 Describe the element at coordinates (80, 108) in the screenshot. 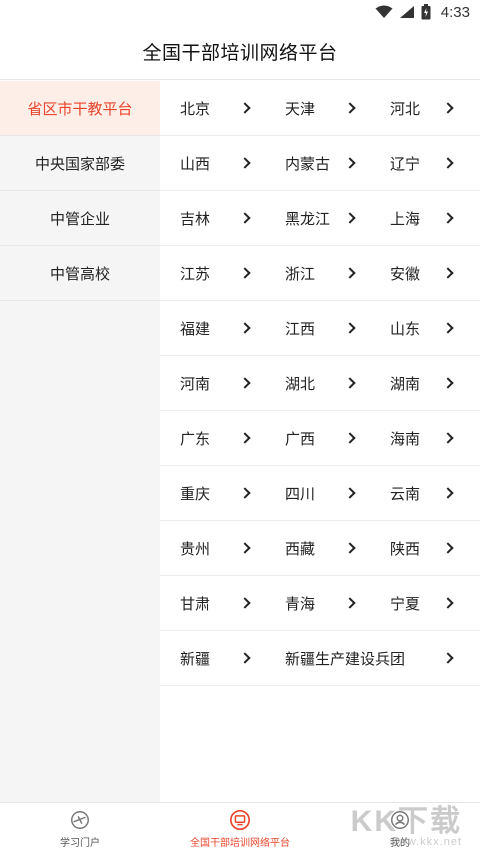

I see `sidebar-item-provinces: 省区市干教平台` at that location.